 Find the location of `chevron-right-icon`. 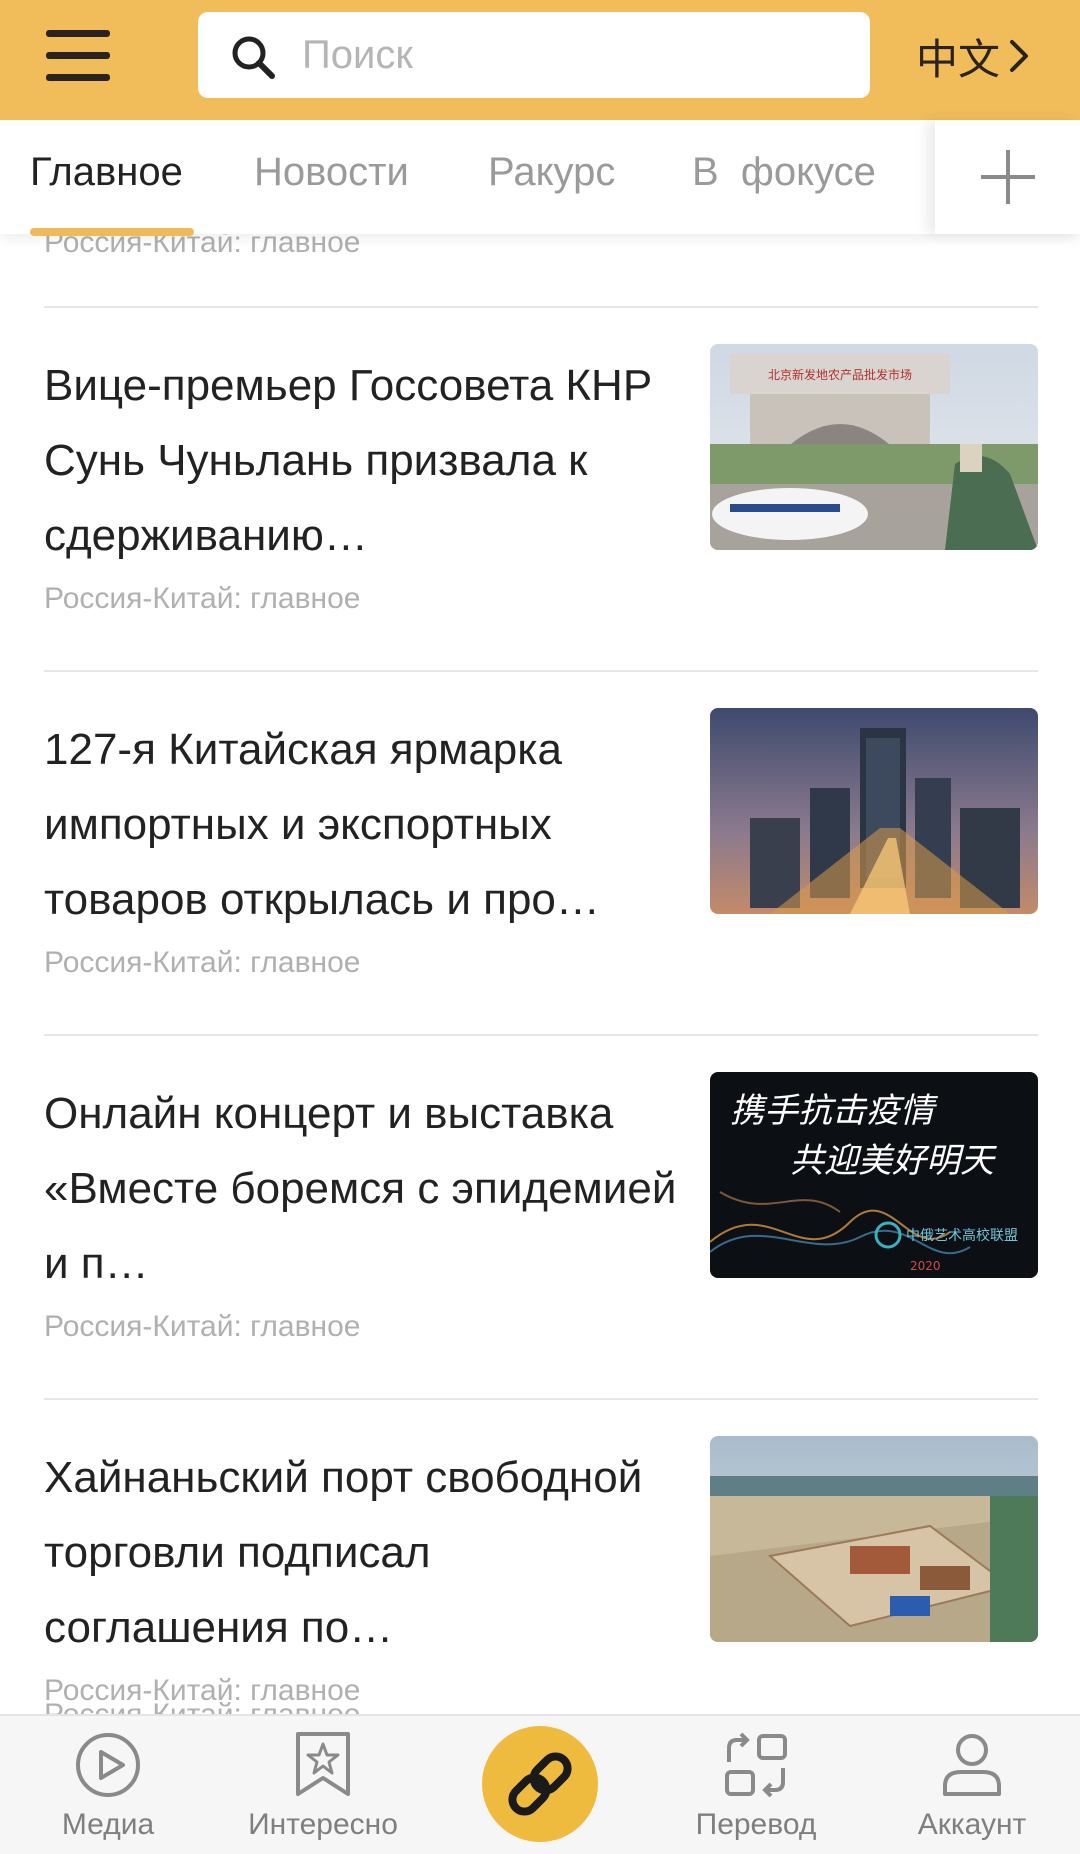

chevron-right-icon is located at coordinates (1019, 56).